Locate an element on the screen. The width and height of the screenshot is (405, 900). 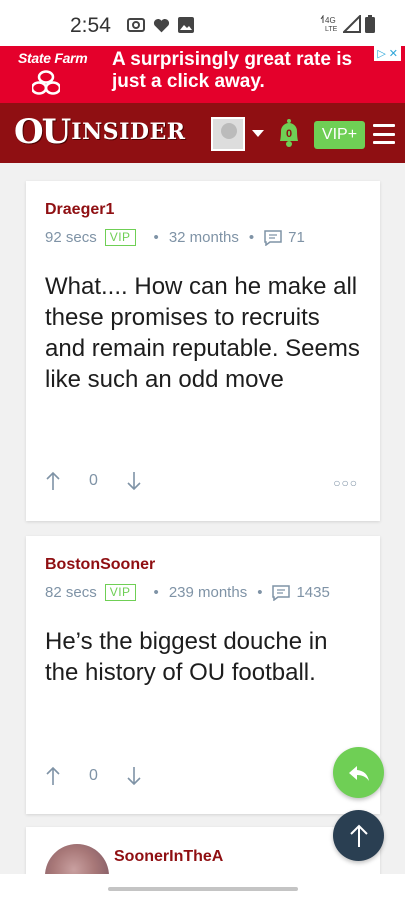
arrow-up-icon is located at coordinates (358, 835).